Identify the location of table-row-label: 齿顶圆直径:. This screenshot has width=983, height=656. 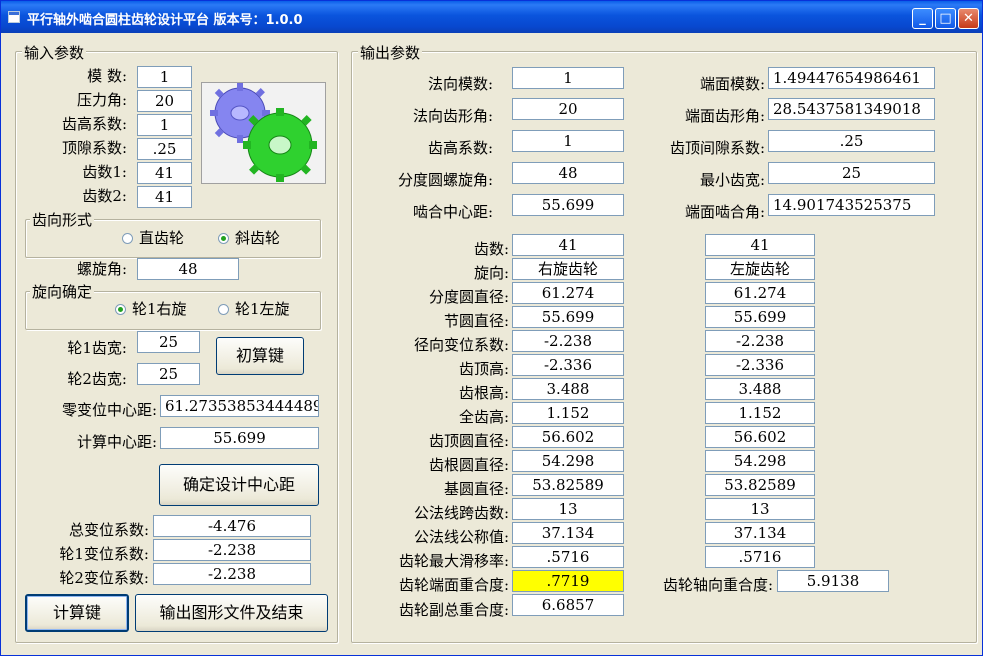
(468, 441).